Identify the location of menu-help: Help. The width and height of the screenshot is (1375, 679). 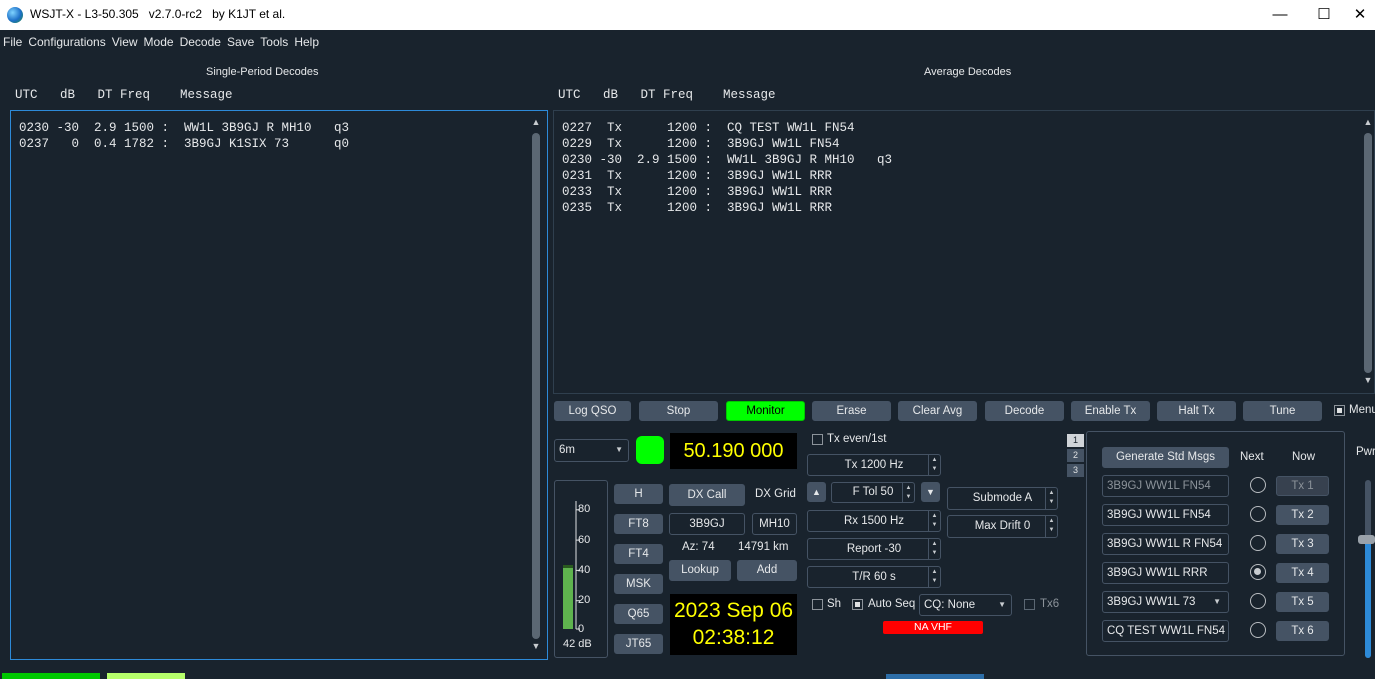
(306, 39).